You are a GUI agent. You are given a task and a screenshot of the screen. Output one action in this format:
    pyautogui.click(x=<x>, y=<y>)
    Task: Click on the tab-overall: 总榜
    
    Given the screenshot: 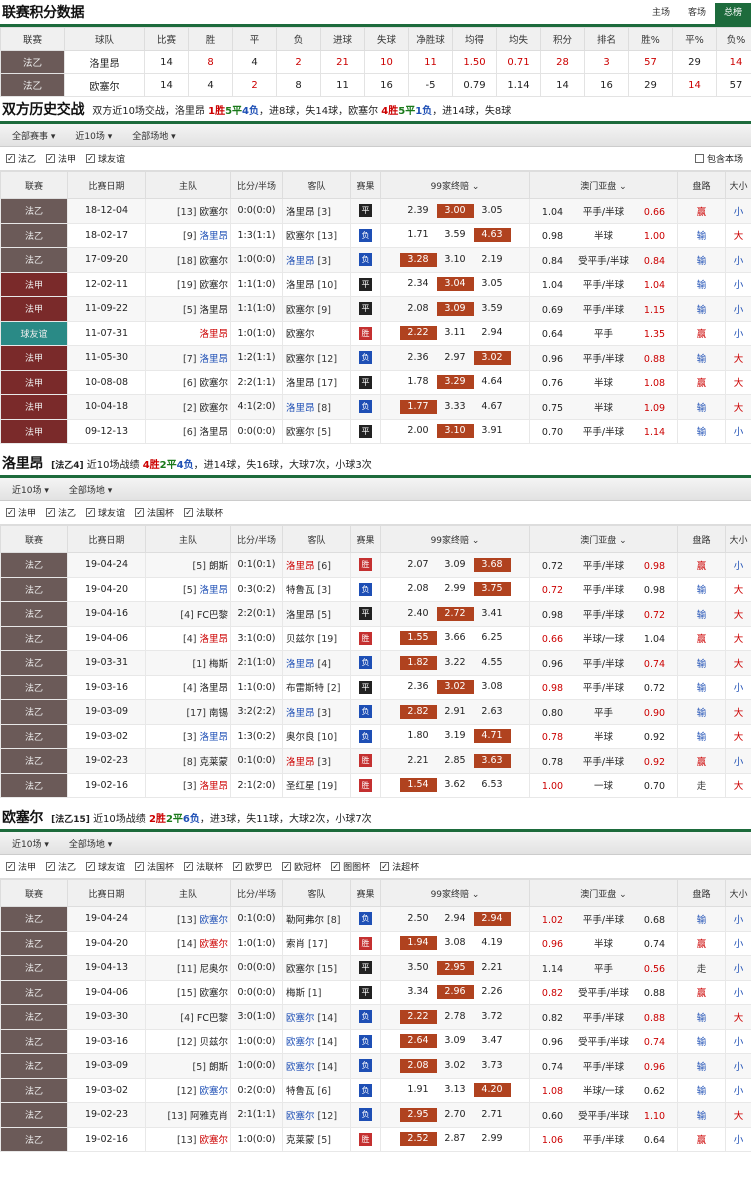 What is the action you would take?
    pyautogui.click(x=732, y=13)
    